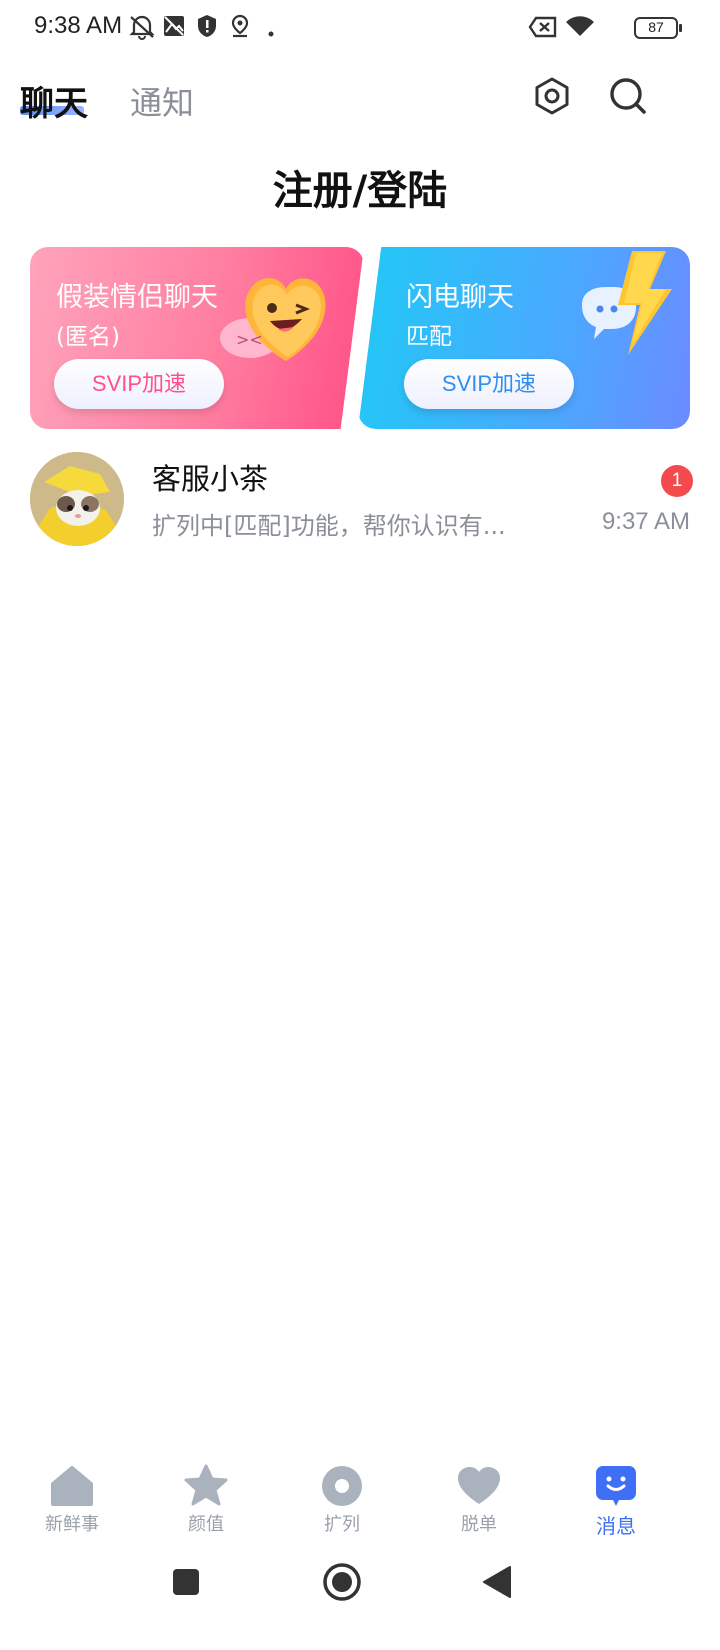 The image size is (720, 1650). What do you see at coordinates (186, 1584) in the screenshot?
I see `recents-button` at bounding box center [186, 1584].